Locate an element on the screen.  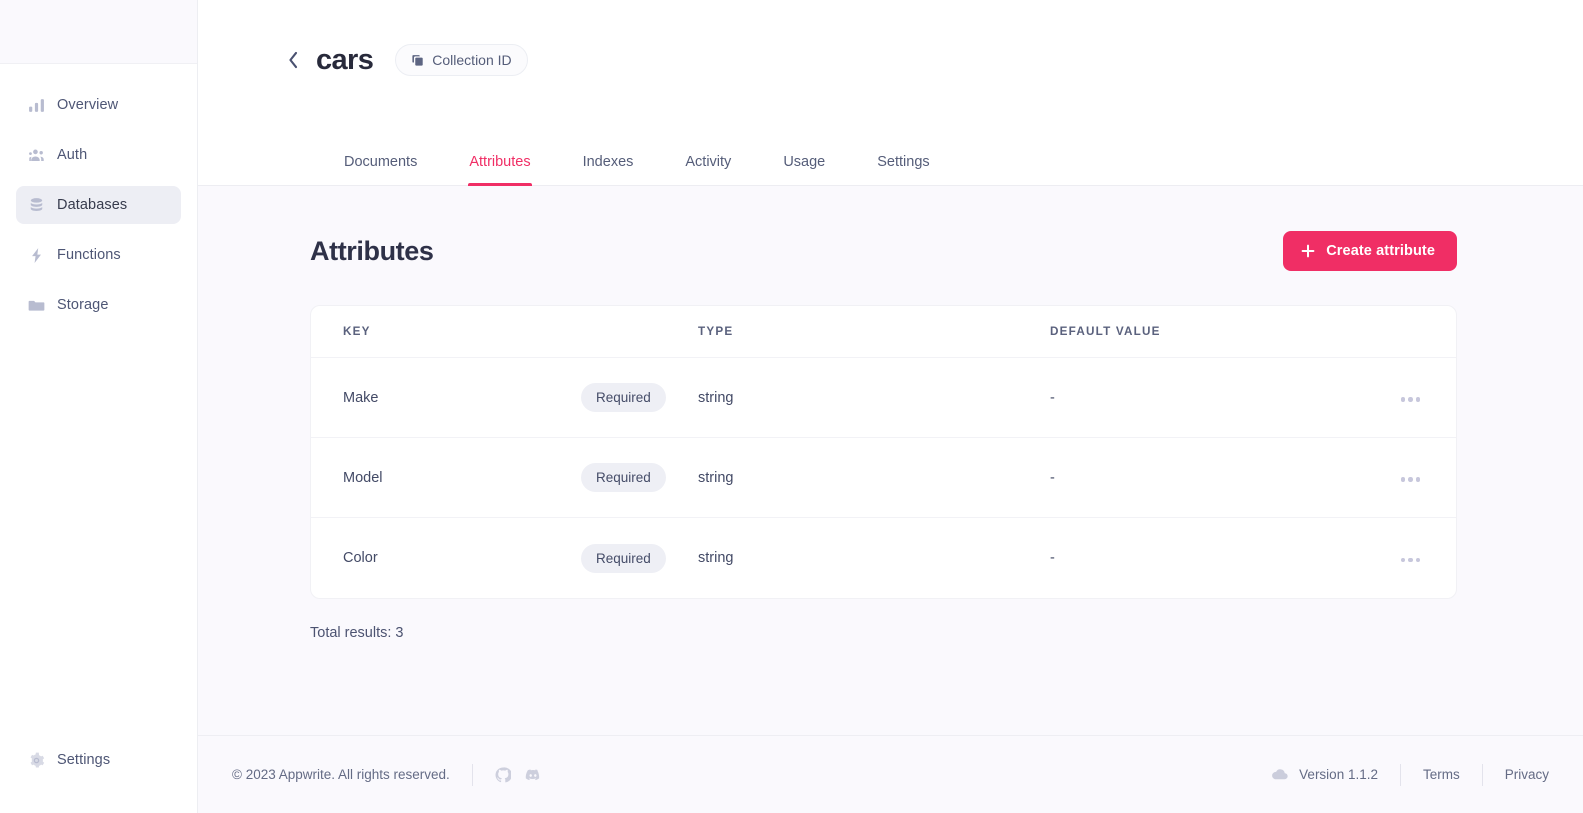
users-icon is located at coordinates (36, 155).